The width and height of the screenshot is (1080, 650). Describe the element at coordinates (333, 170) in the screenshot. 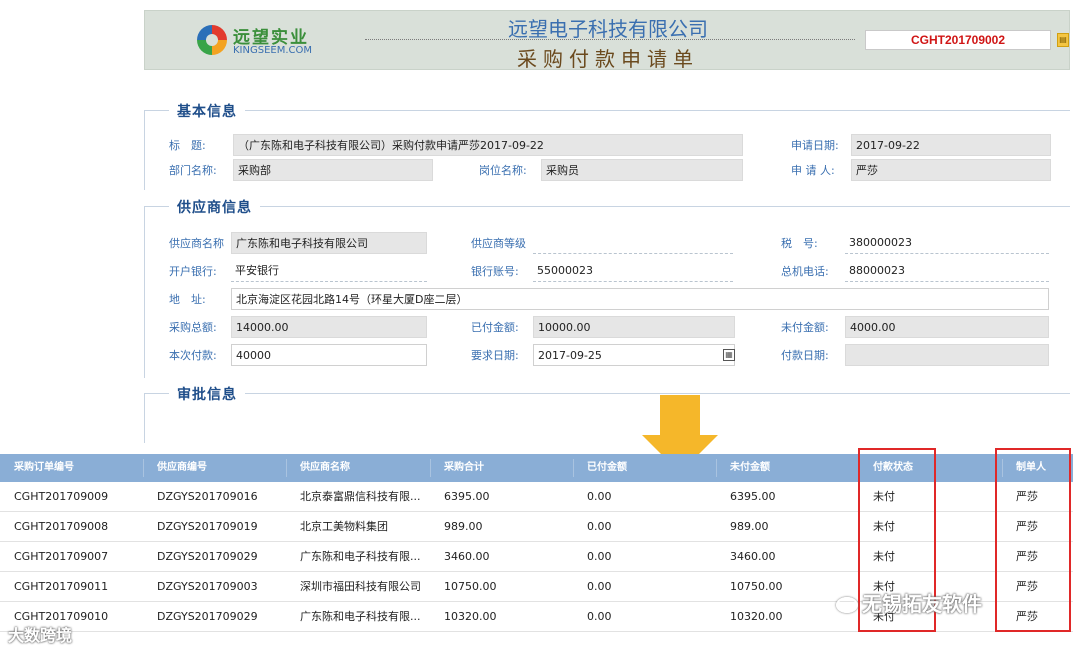

I see `dept-field: 采购部` at that location.